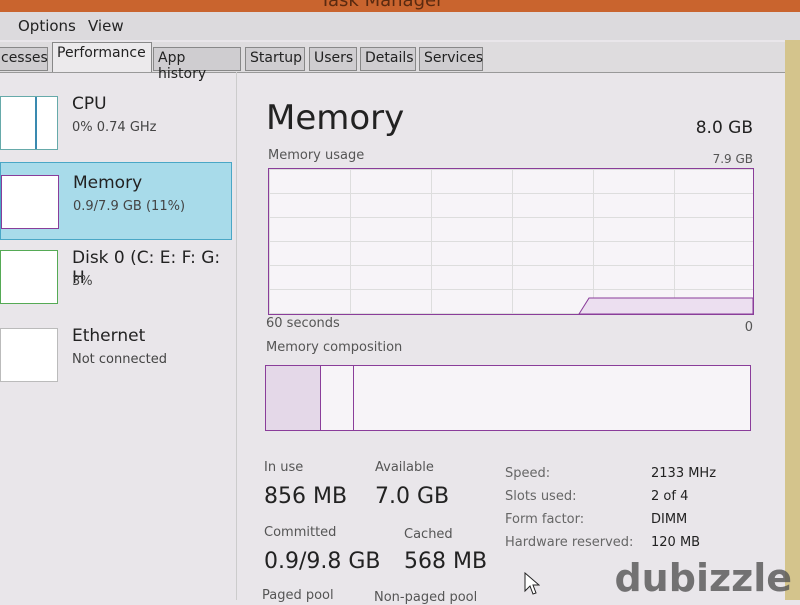  What do you see at coordinates (108, 183) in the screenshot?
I see `sidebar-item-label: Memory` at bounding box center [108, 183].